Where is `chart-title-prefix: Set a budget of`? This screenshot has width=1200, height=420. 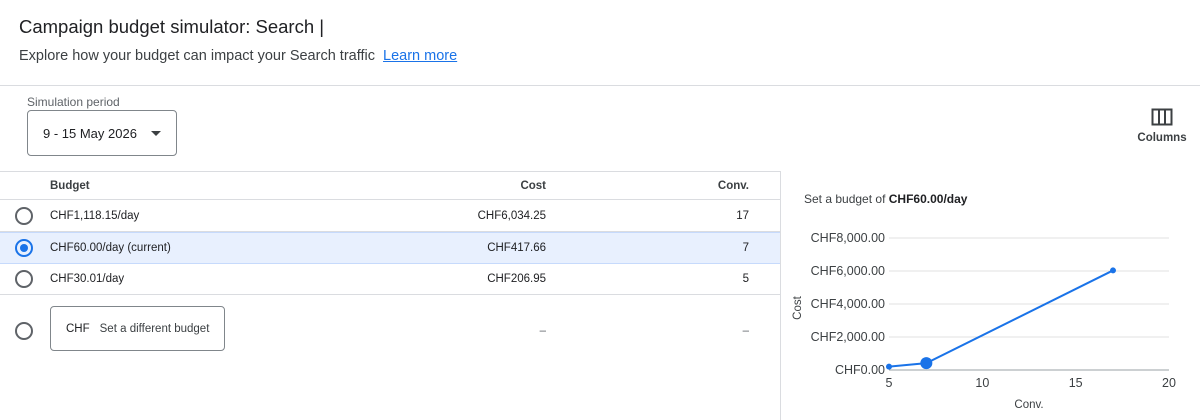 chart-title-prefix: Set a budget of is located at coordinates (845, 199).